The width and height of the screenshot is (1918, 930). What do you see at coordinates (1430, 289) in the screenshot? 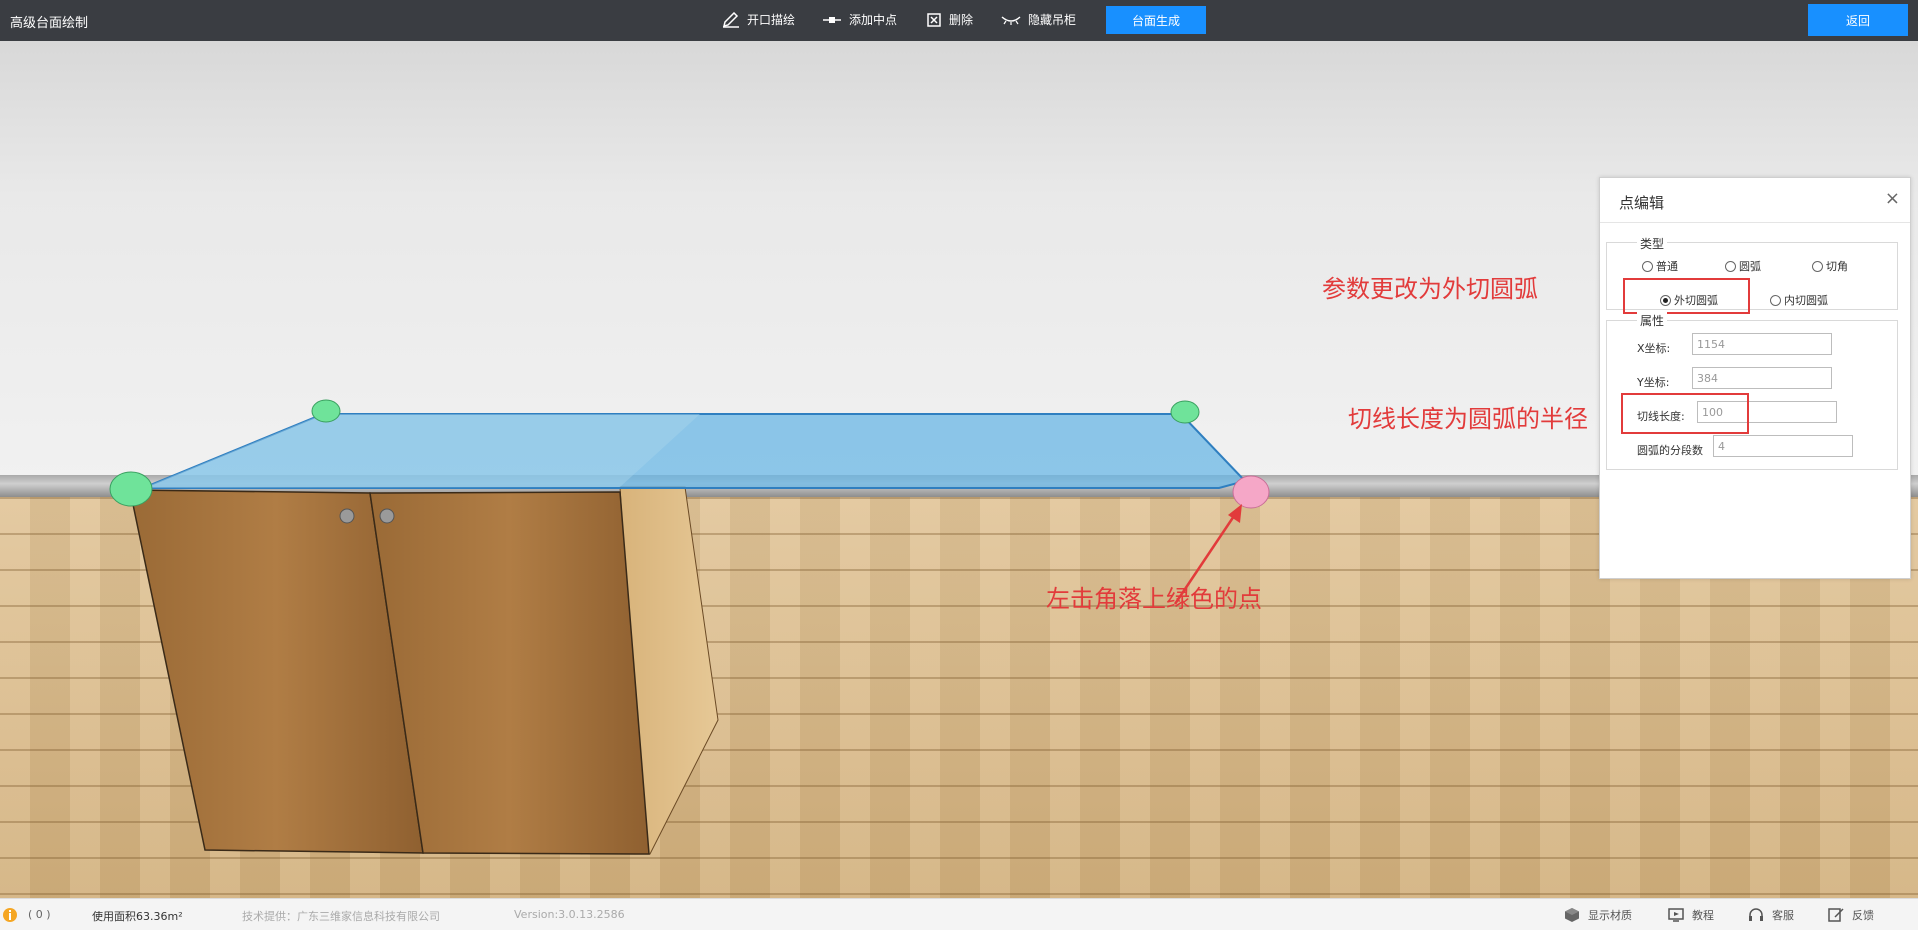
I see `annotation-change-param: 参数更改为外切圆弧` at bounding box center [1430, 289].